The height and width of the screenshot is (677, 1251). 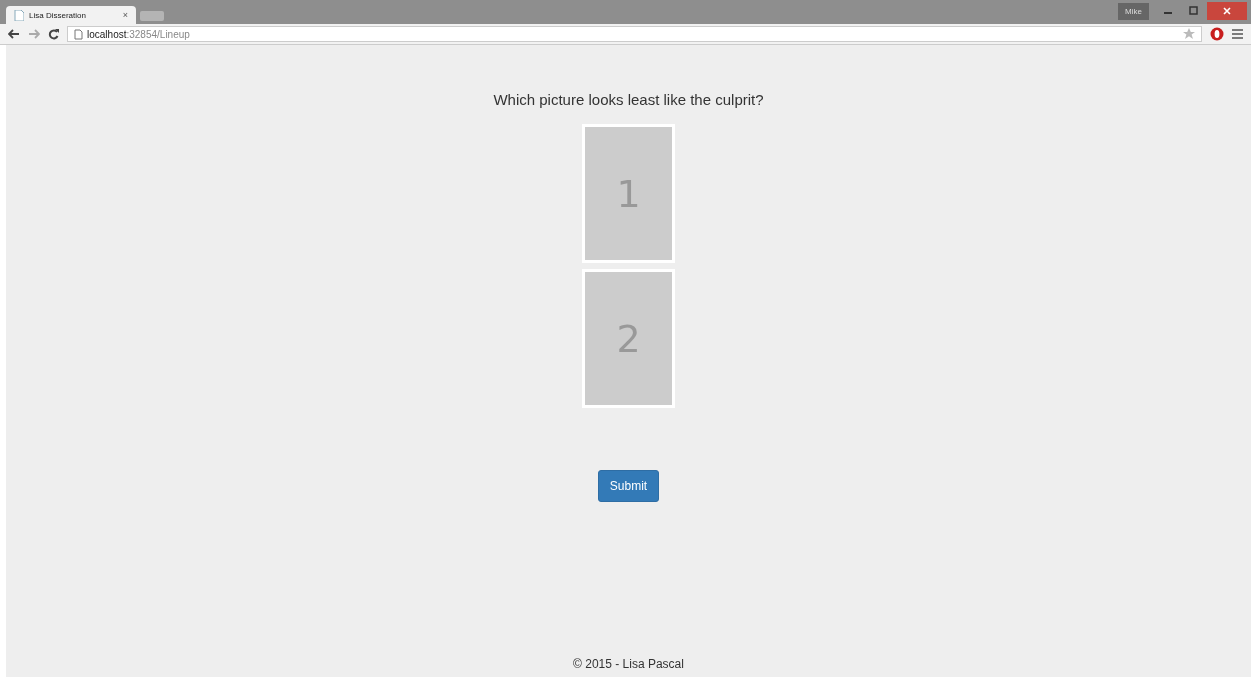 I want to click on forward-icon, so click(x=34, y=34).